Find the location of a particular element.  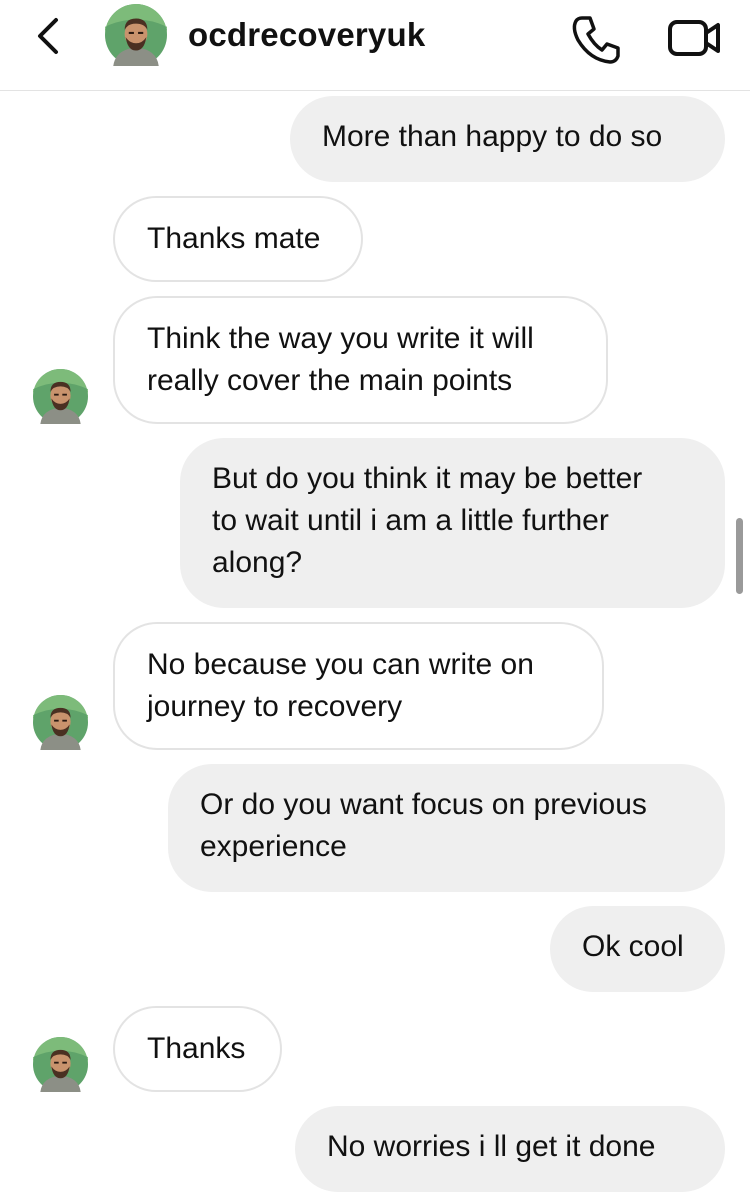

call-button is located at coordinates (596, 38).